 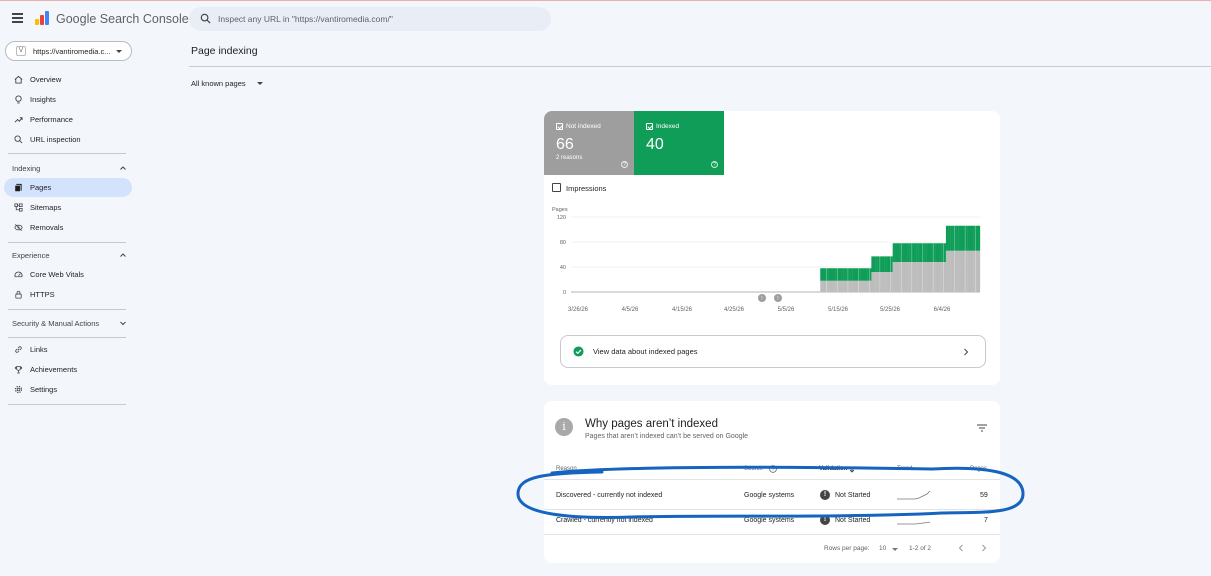 What do you see at coordinates (920, 548) in the screenshot?
I see `pagination-range: 1-2 of 2` at bounding box center [920, 548].